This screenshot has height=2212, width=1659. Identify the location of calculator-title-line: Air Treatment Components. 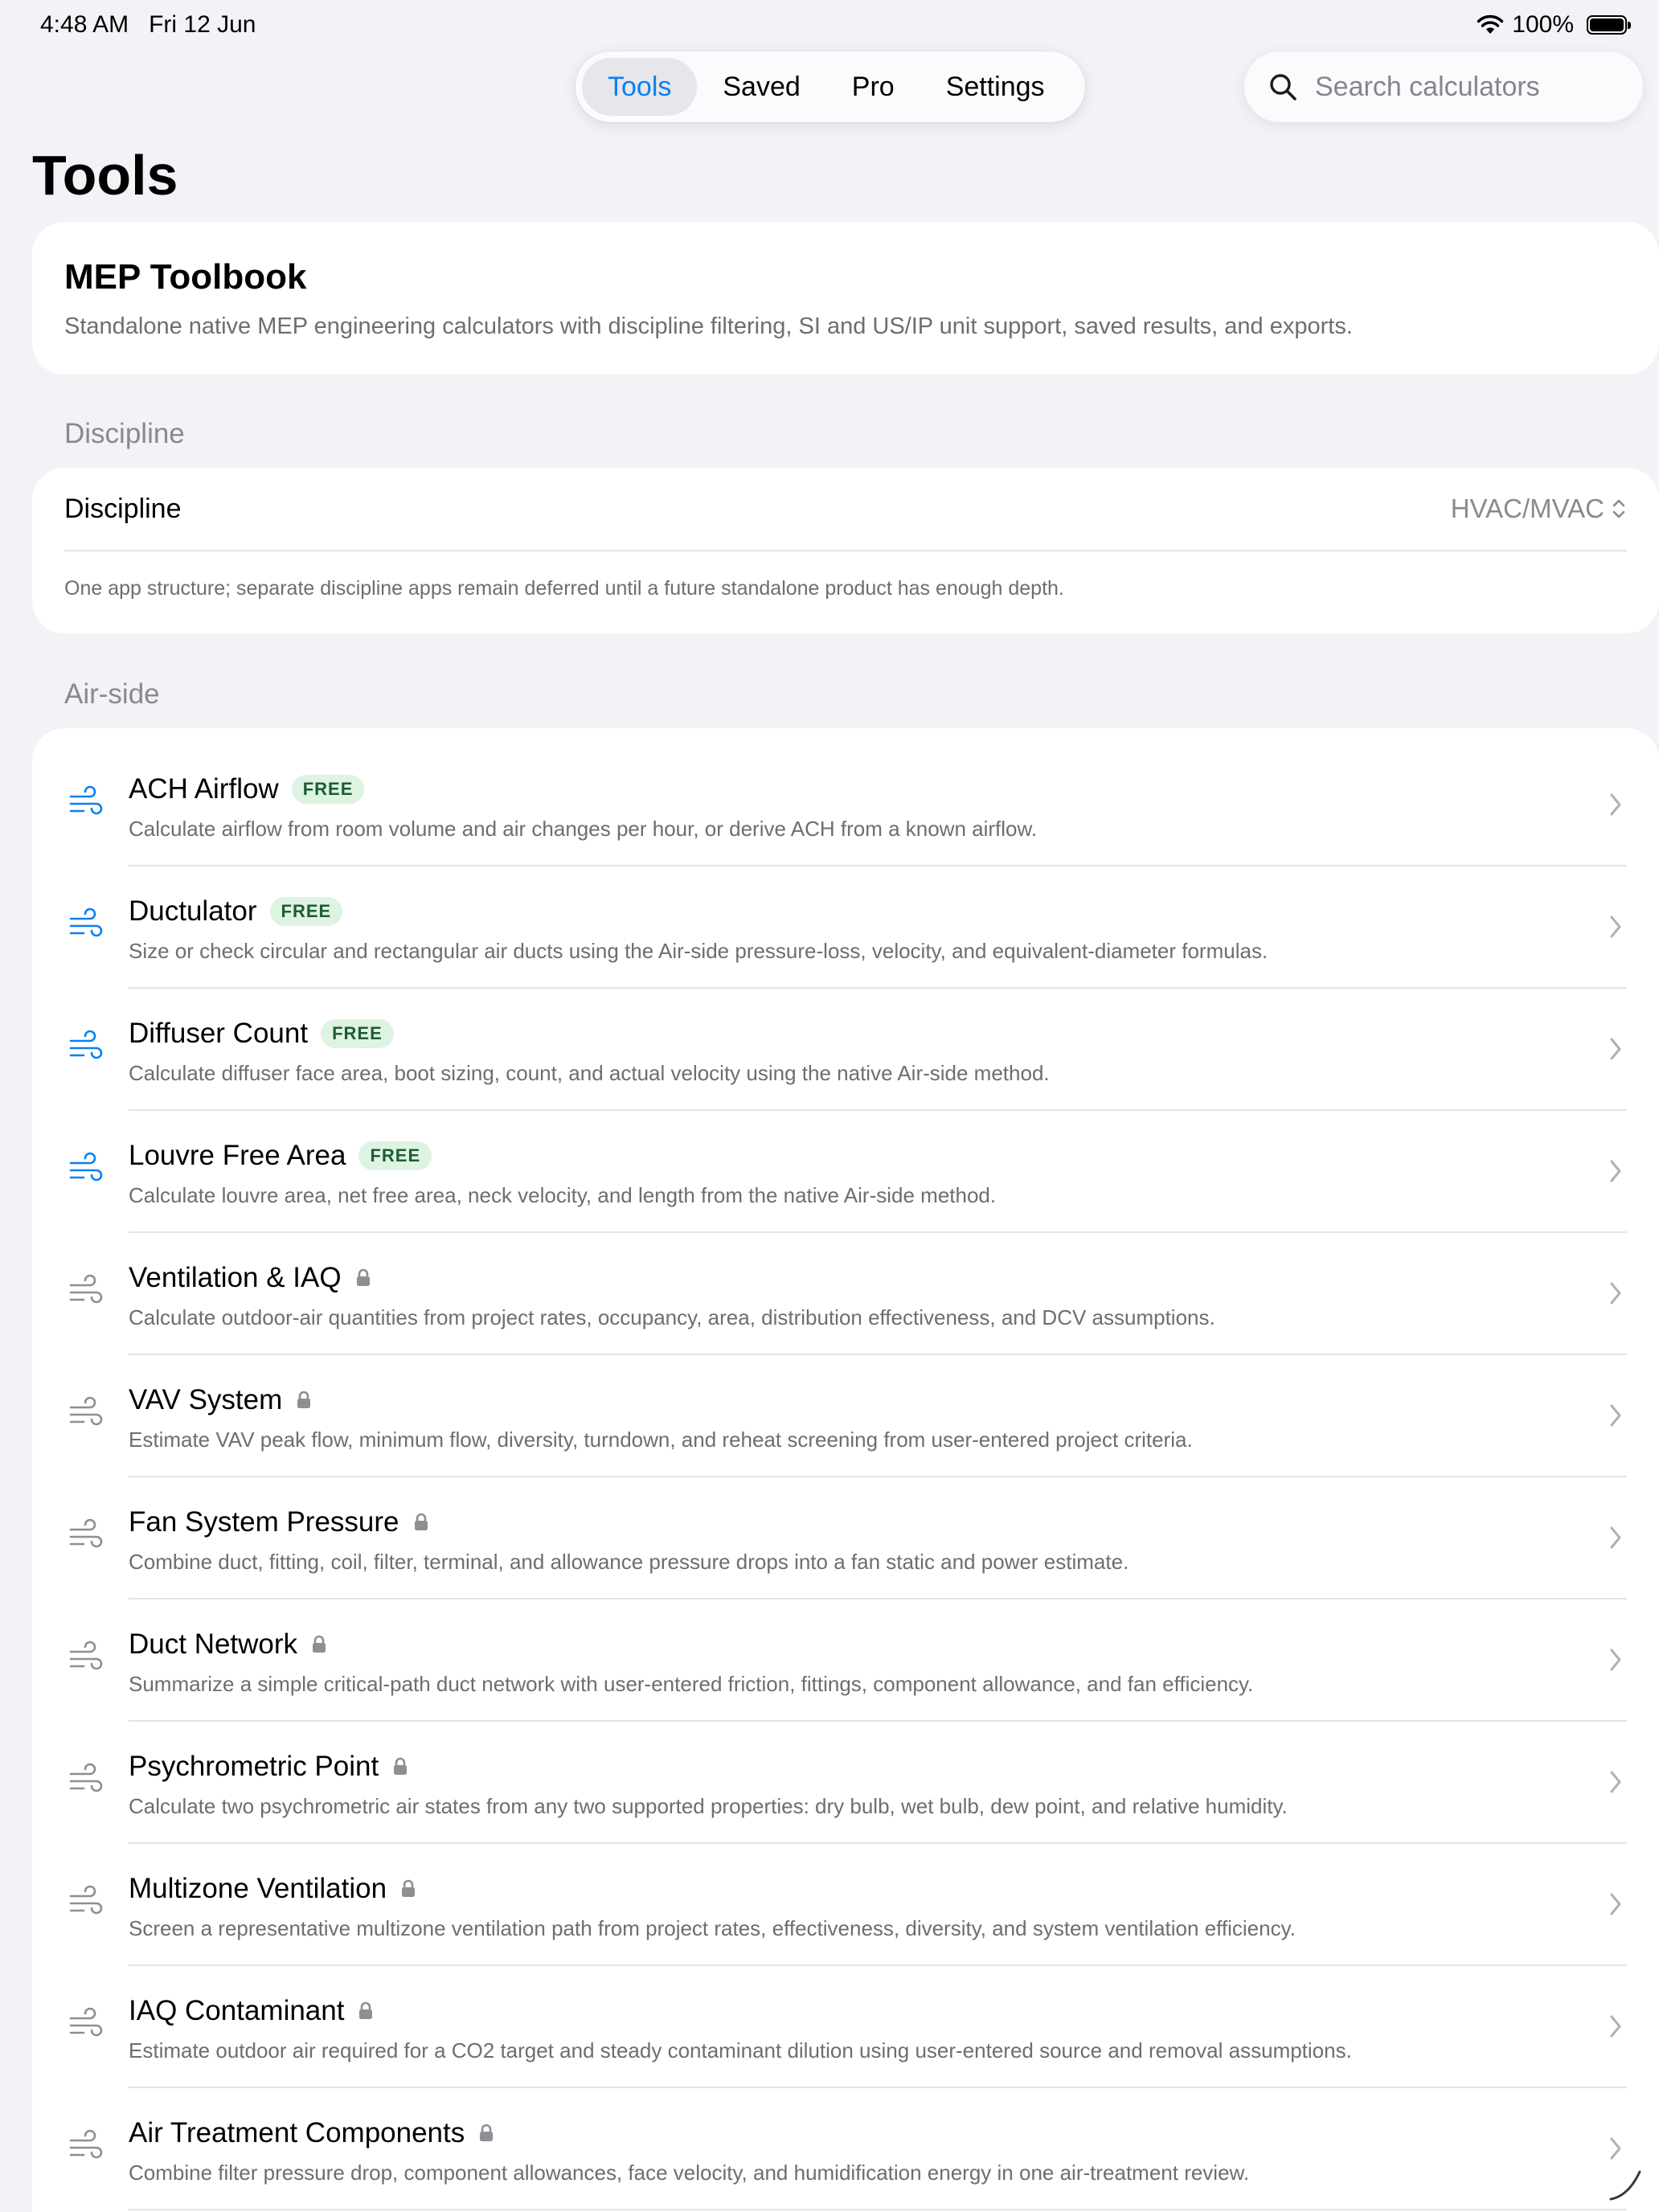
(312, 2133).